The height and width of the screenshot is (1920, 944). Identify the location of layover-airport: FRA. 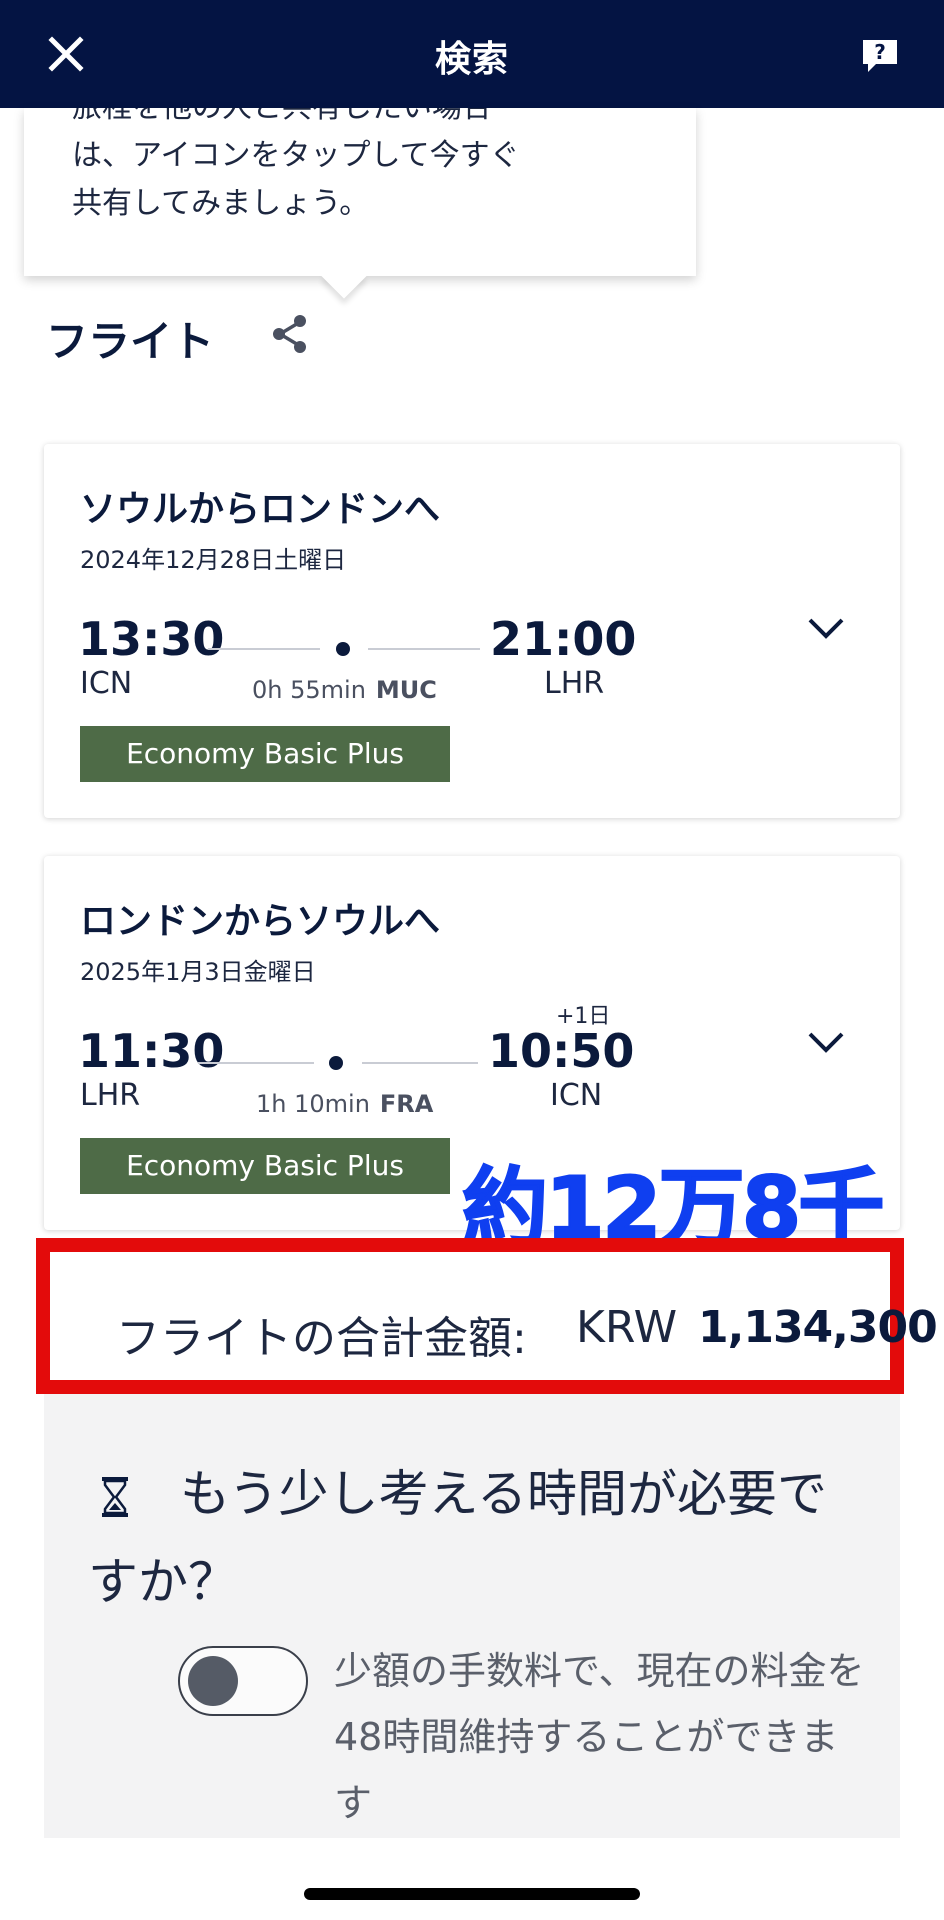
(406, 1104).